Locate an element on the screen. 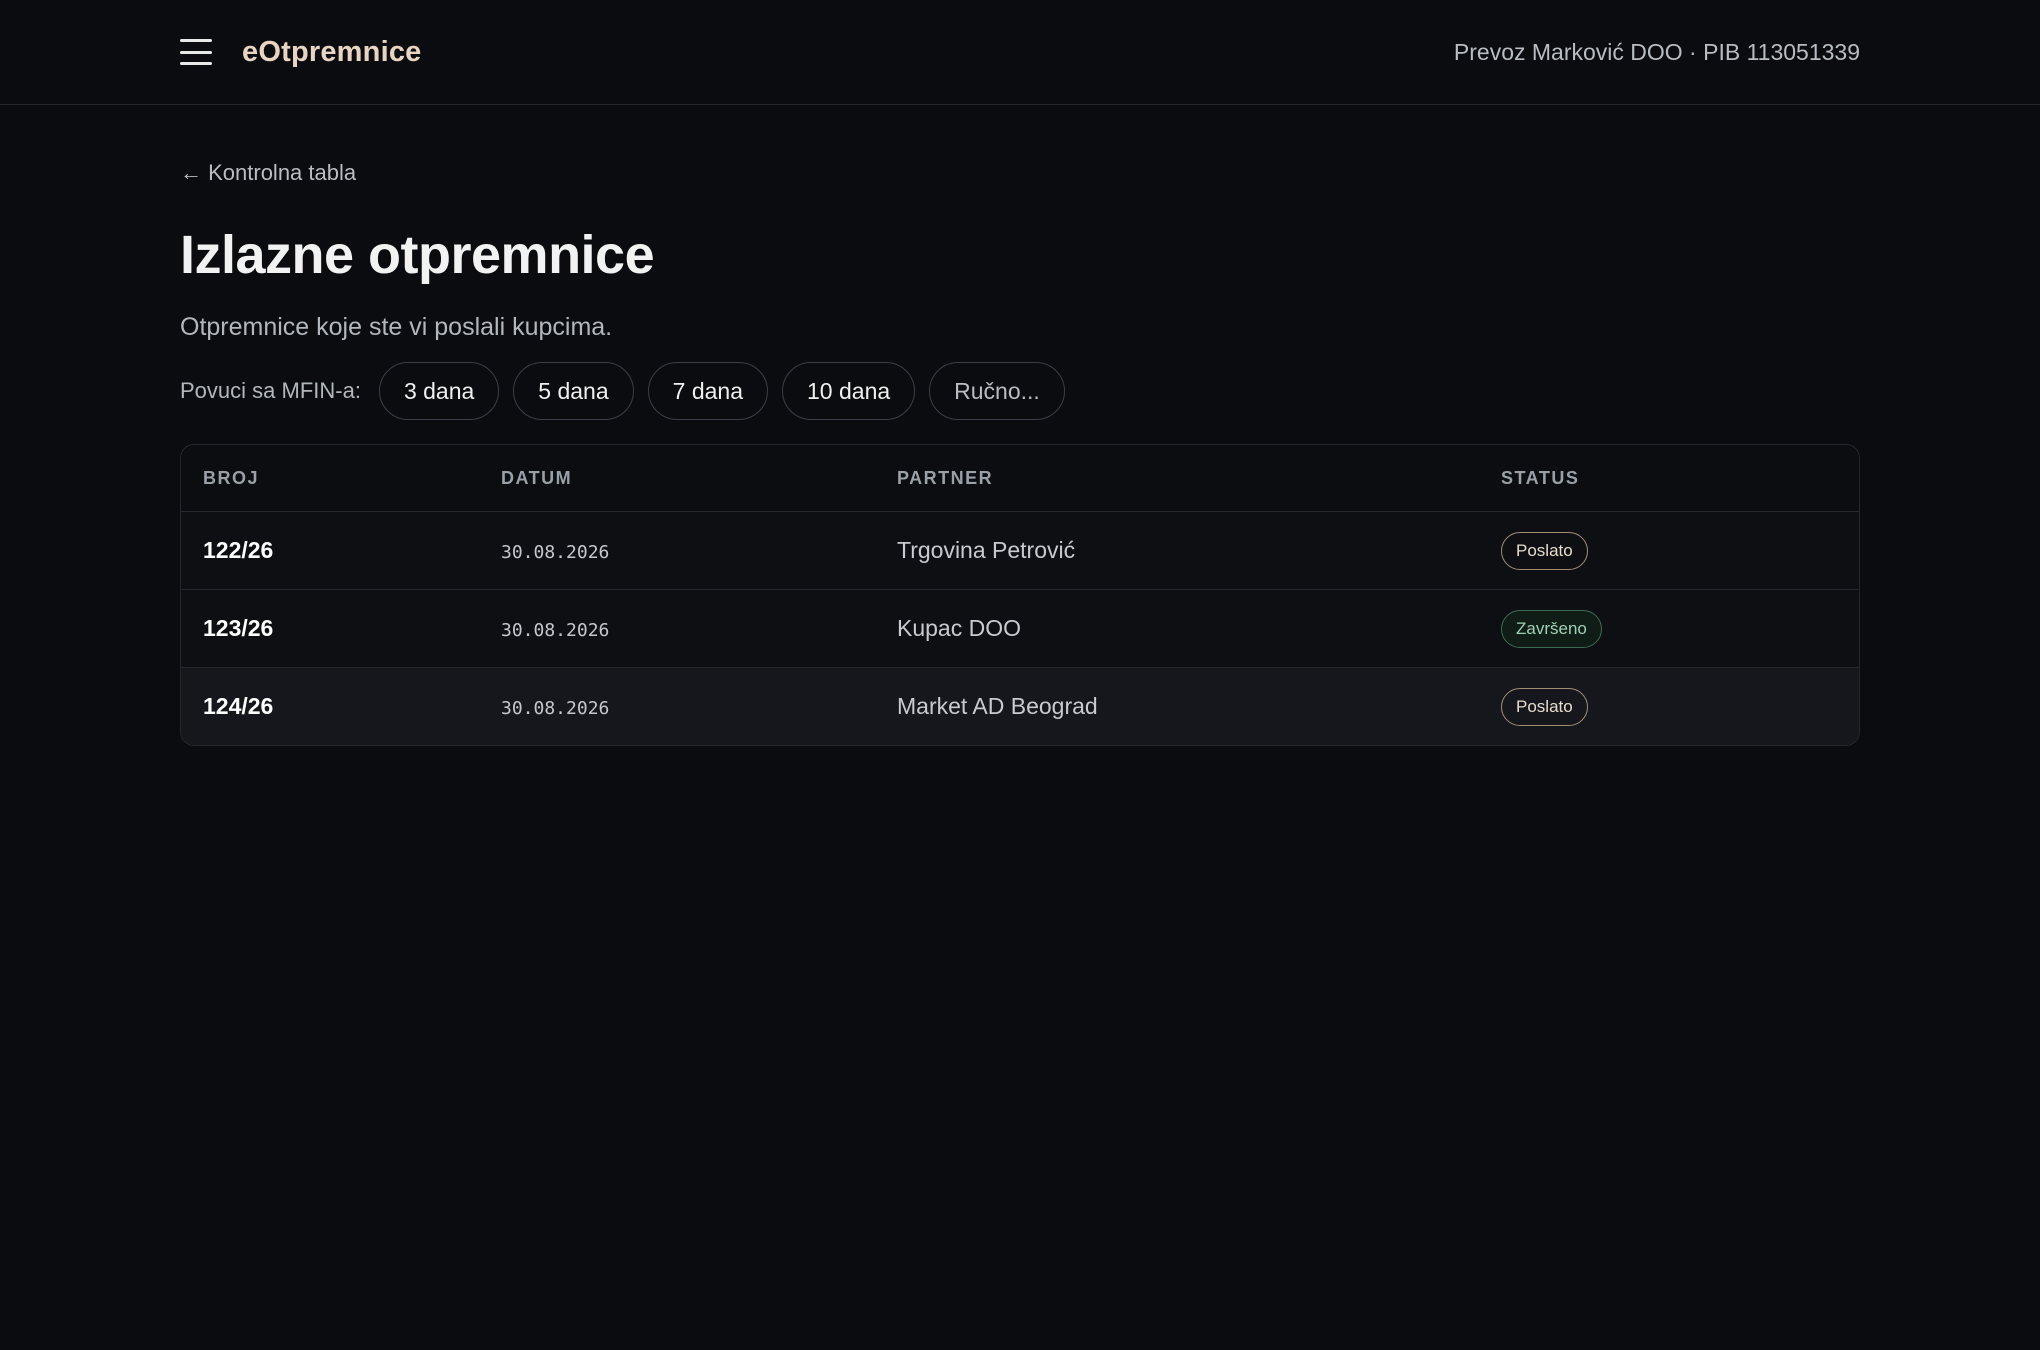 The width and height of the screenshot is (2040, 1350). row-partner: Trgovina Petrović is located at coordinates (986, 550).